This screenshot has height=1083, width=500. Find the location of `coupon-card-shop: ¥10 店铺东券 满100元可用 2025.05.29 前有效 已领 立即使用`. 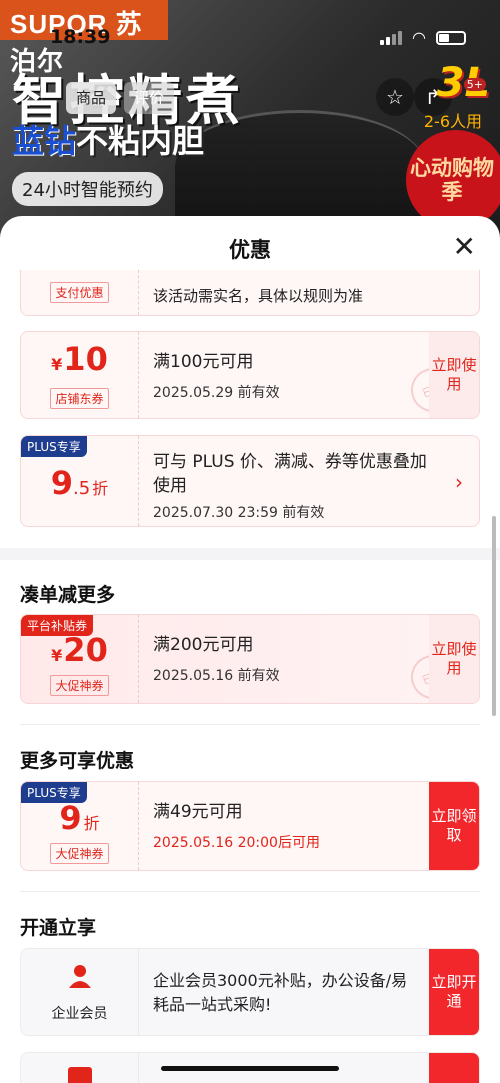

coupon-card-shop: ¥10 店铺东券 满100元可用 2025.05.29 前有效 已领 立即使用 is located at coordinates (250, 375).